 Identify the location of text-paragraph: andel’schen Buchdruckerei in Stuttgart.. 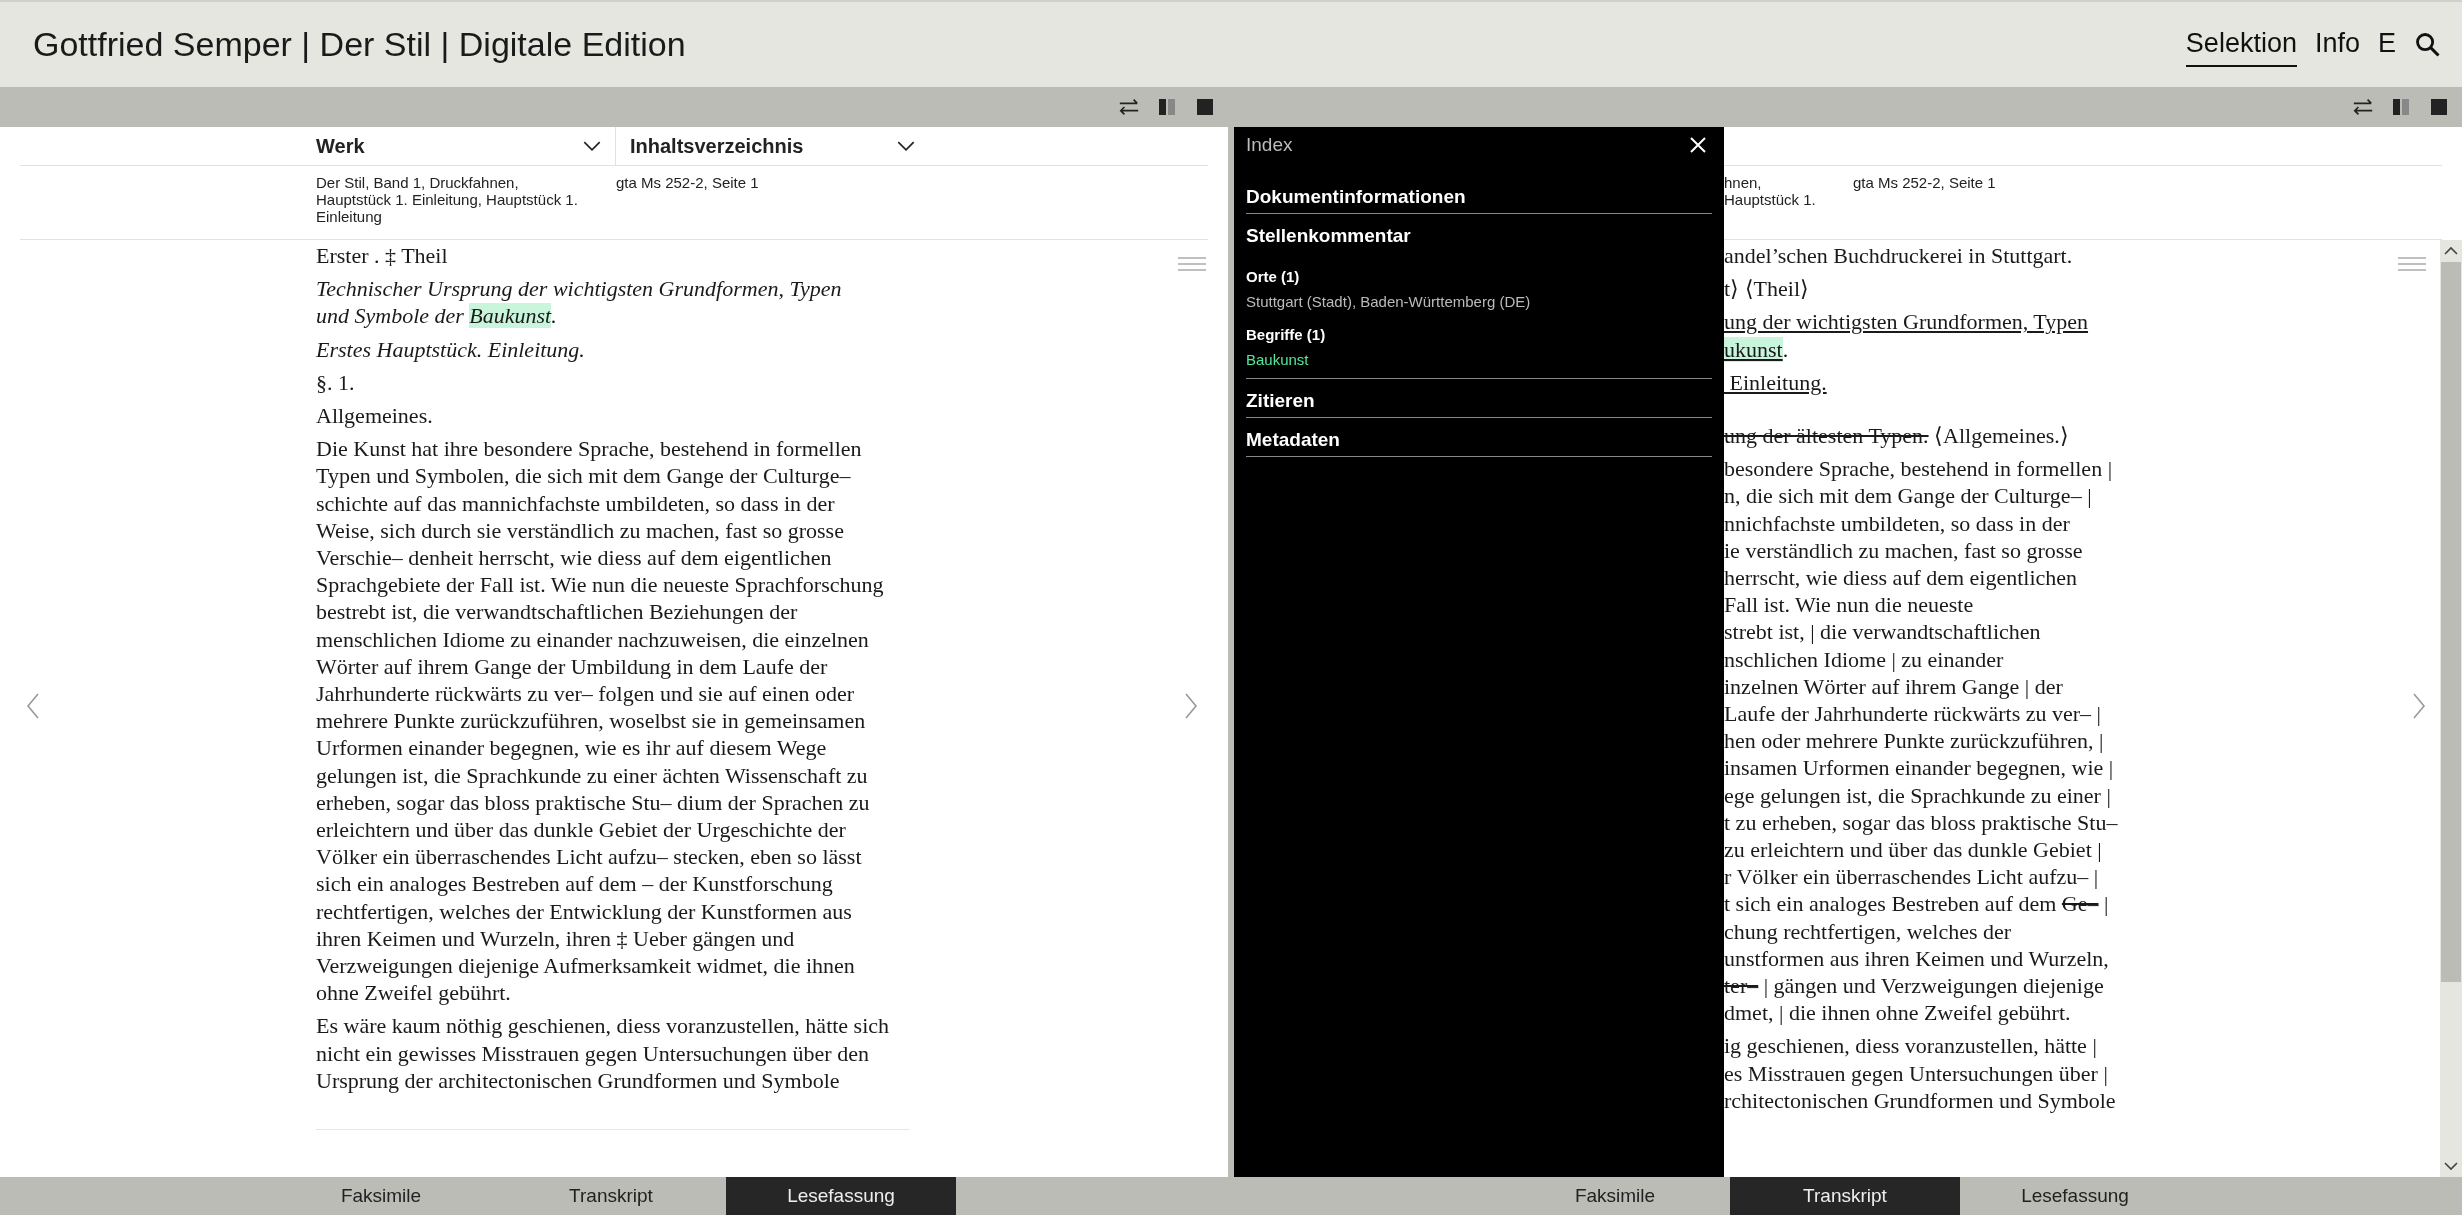
(1898, 256).